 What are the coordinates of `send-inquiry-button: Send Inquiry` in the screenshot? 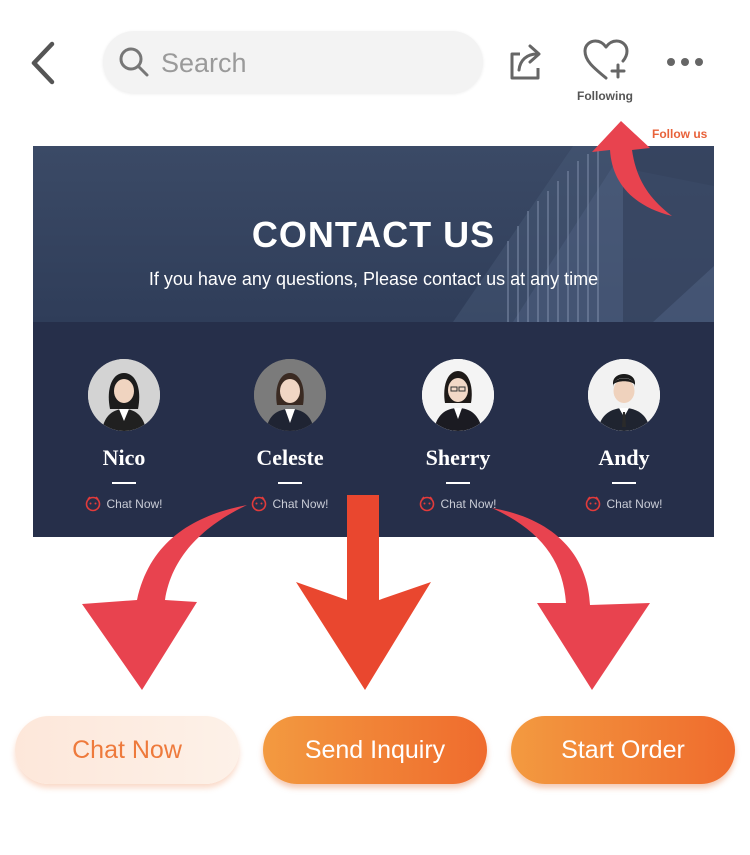 It's located at (375, 750).